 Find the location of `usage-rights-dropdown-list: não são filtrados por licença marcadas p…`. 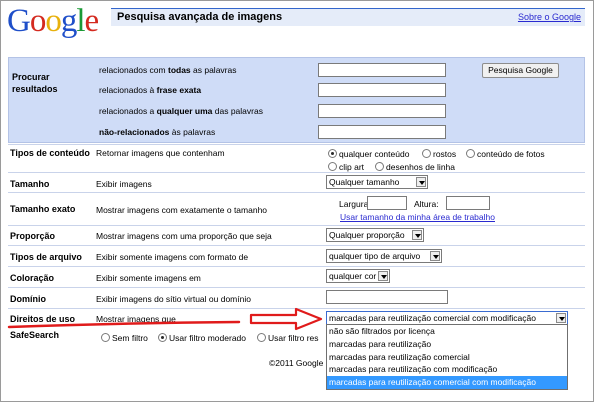

usage-rights-dropdown-list: não são filtrados por licença marcadas p… is located at coordinates (447, 357).